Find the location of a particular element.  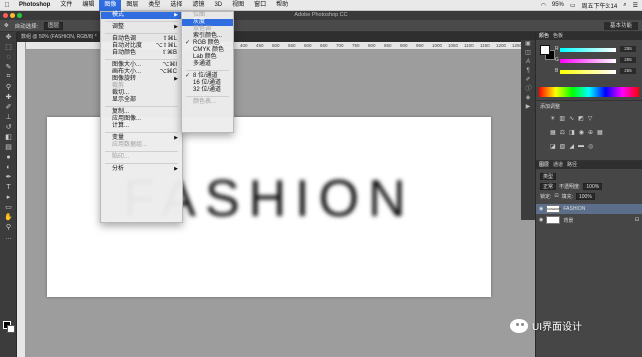

lock-icon: ⊡ is located at coordinates (556, 196).